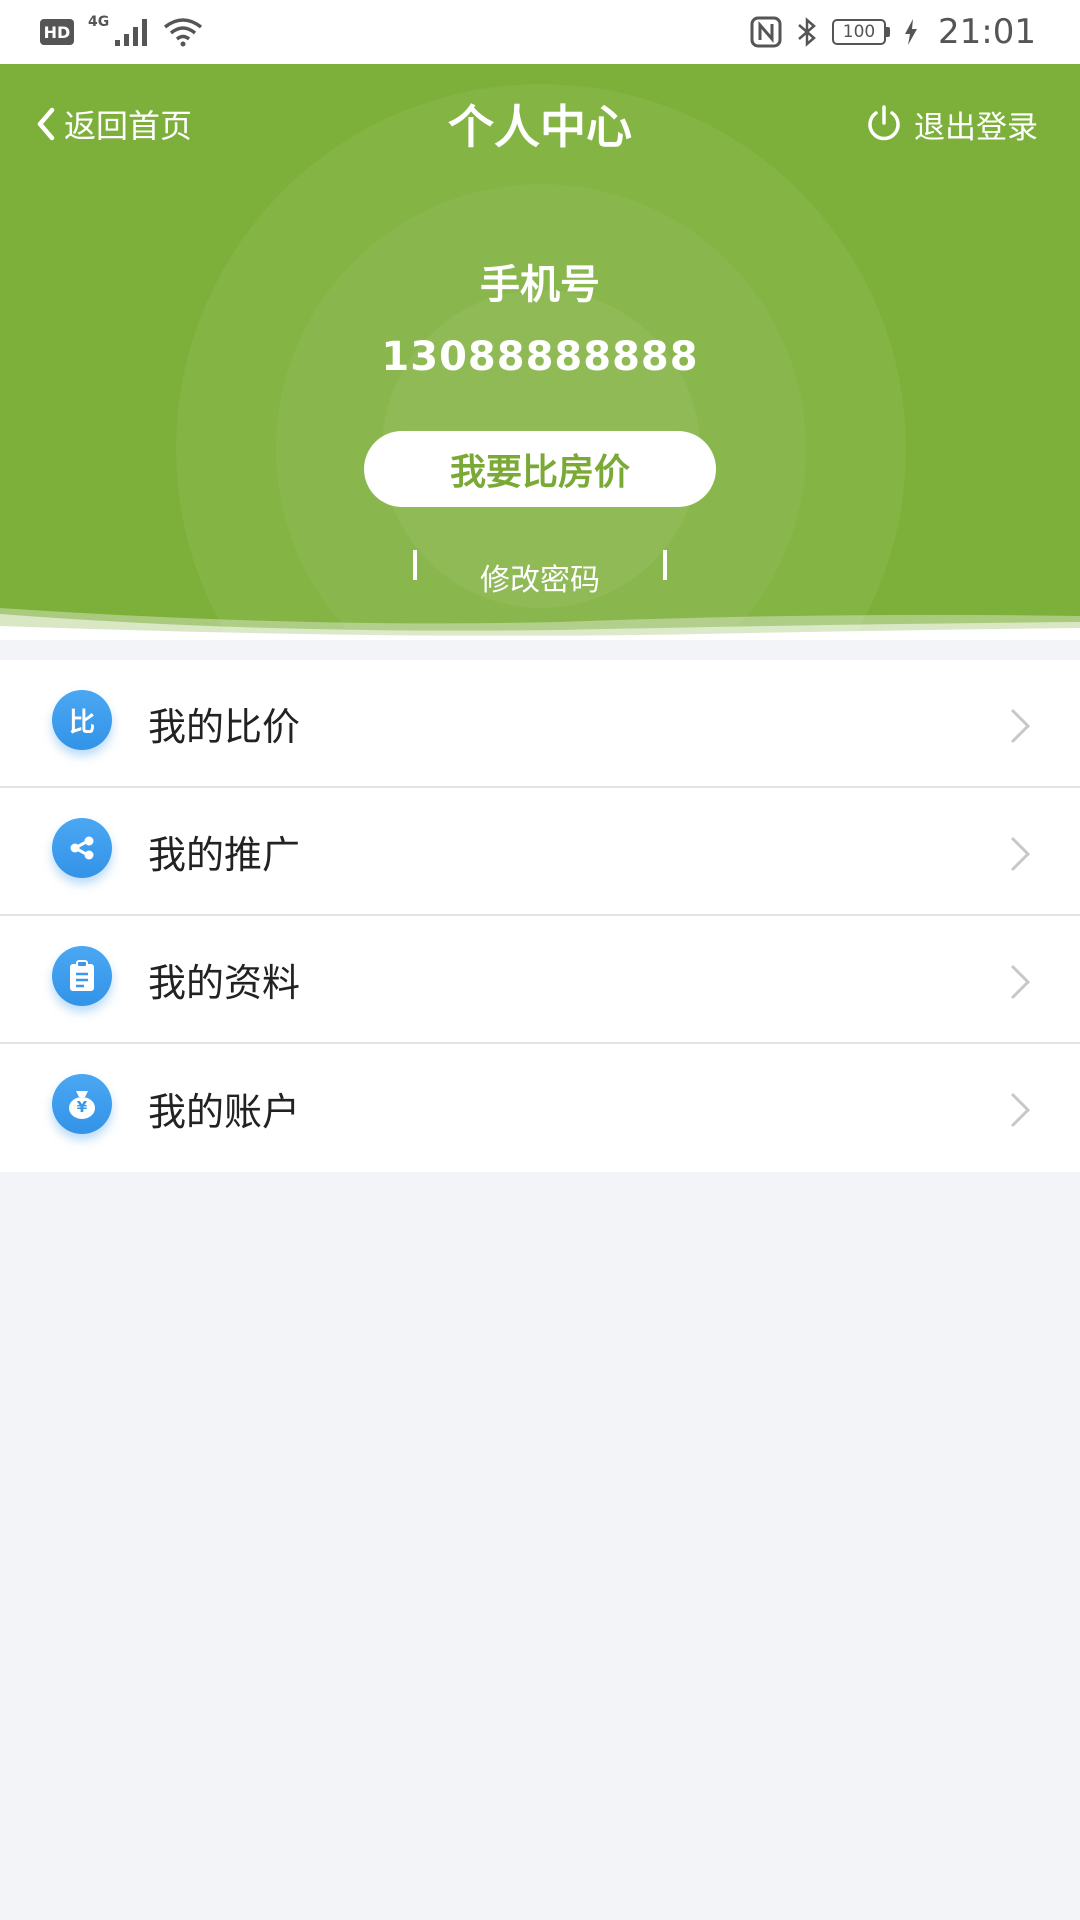 The height and width of the screenshot is (1920, 1080). What do you see at coordinates (540, 624) in the screenshot?
I see `header-wave` at bounding box center [540, 624].